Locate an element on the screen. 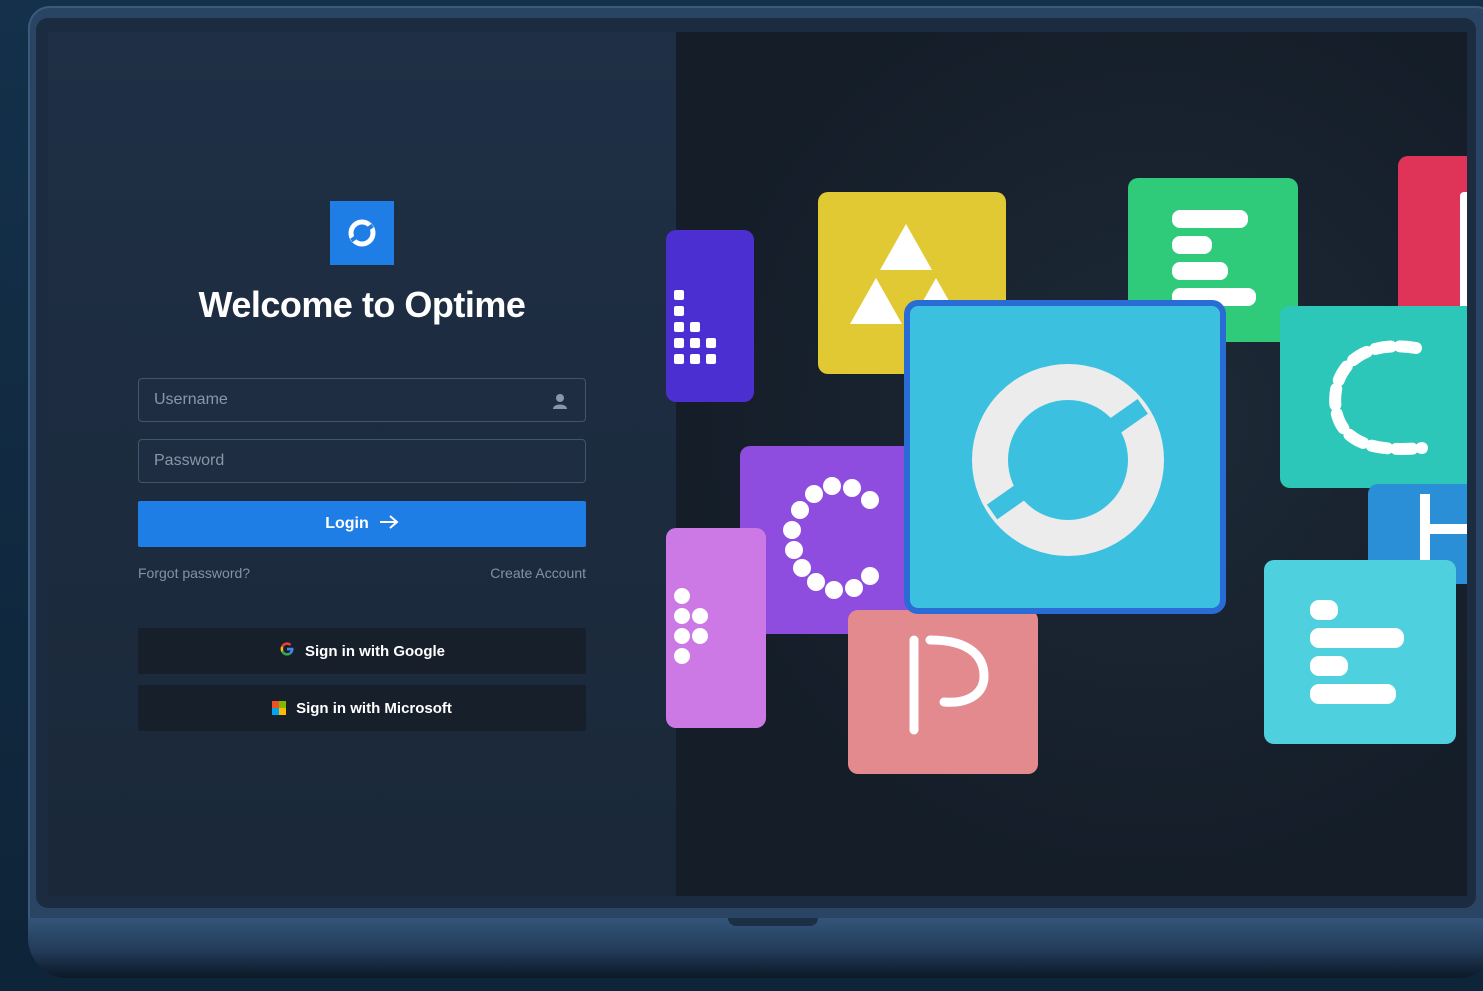  login-button: Login is located at coordinates (362, 524).